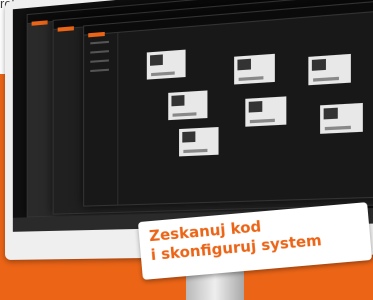 Image resolution: width=373 pixels, height=300 pixels. Describe the element at coordinates (101, 119) in the screenshot. I see `window-sidebar` at that location.